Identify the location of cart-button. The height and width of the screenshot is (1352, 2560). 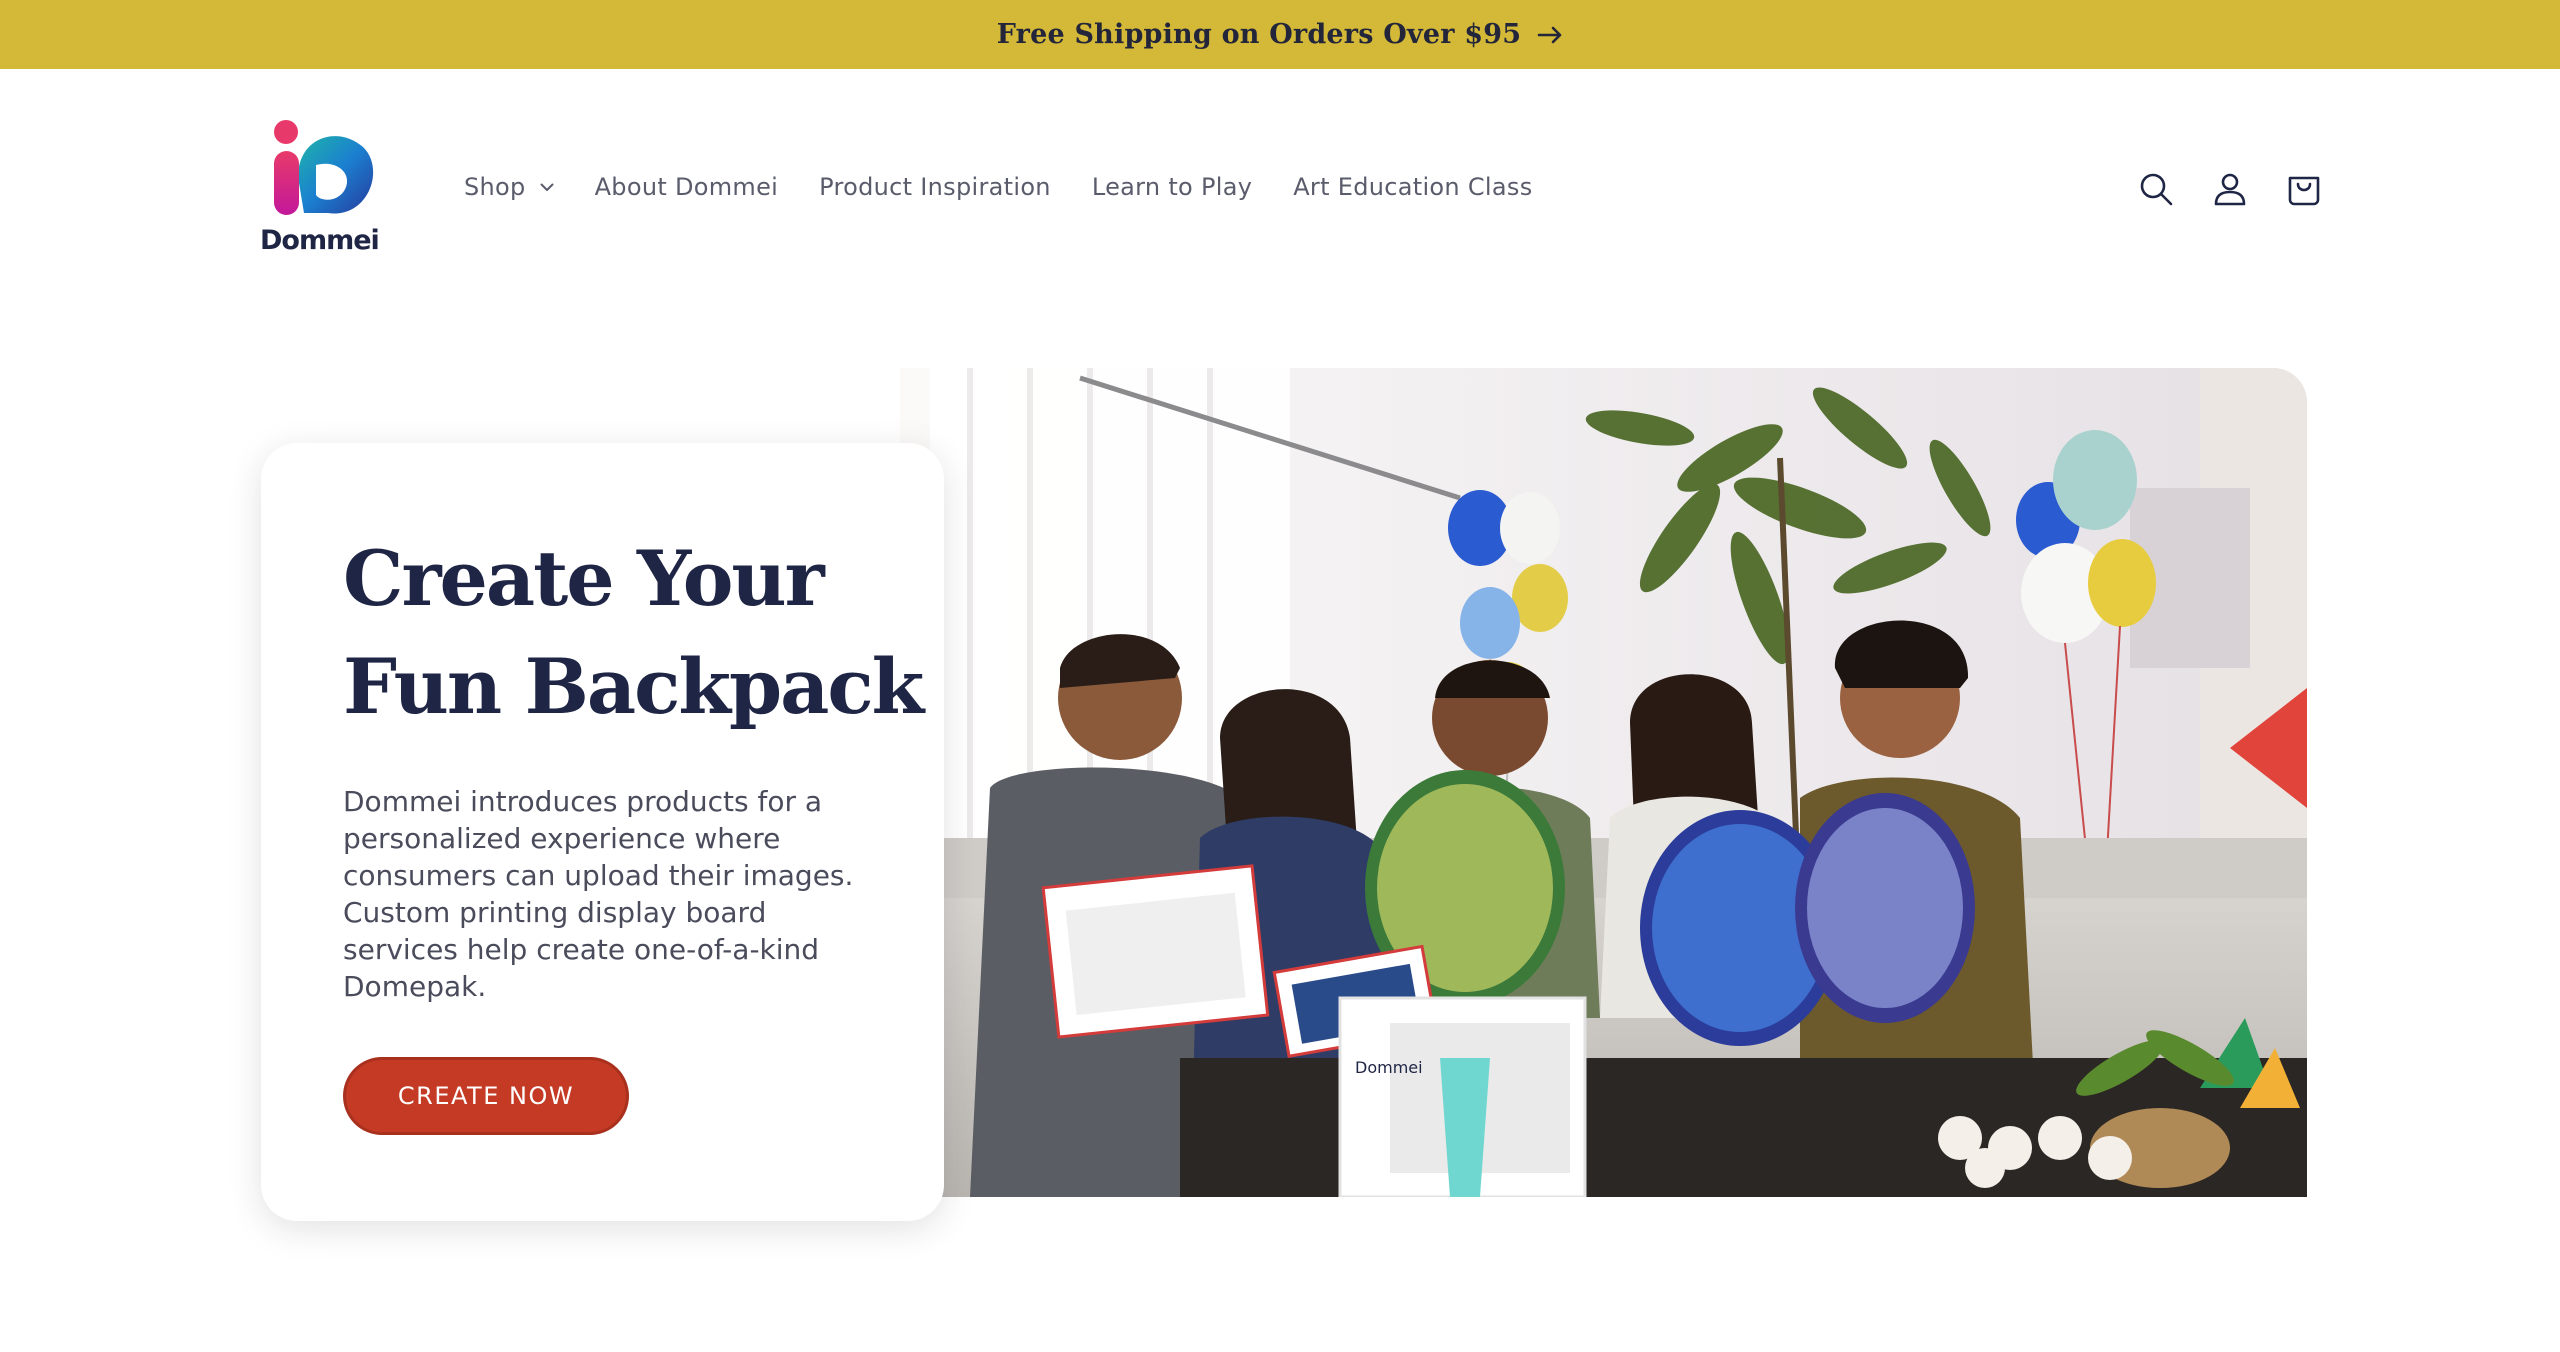
(2304, 189).